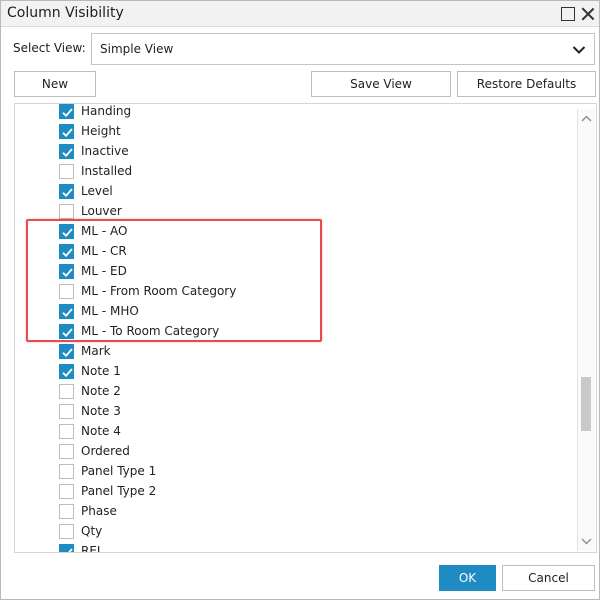  What do you see at coordinates (586, 330) in the screenshot?
I see `scrollbar` at bounding box center [586, 330].